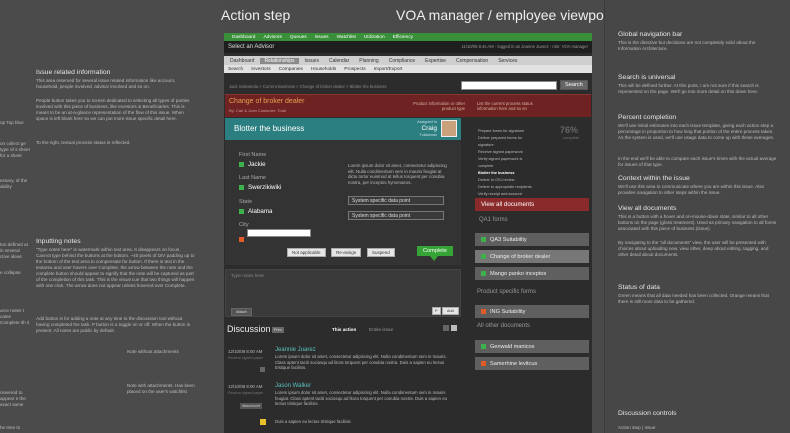 The height and width of the screenshot is (433, 790). Describe the element at coordinates (446, 328) in the screenshot. I see `prev-page-icon` at that location.